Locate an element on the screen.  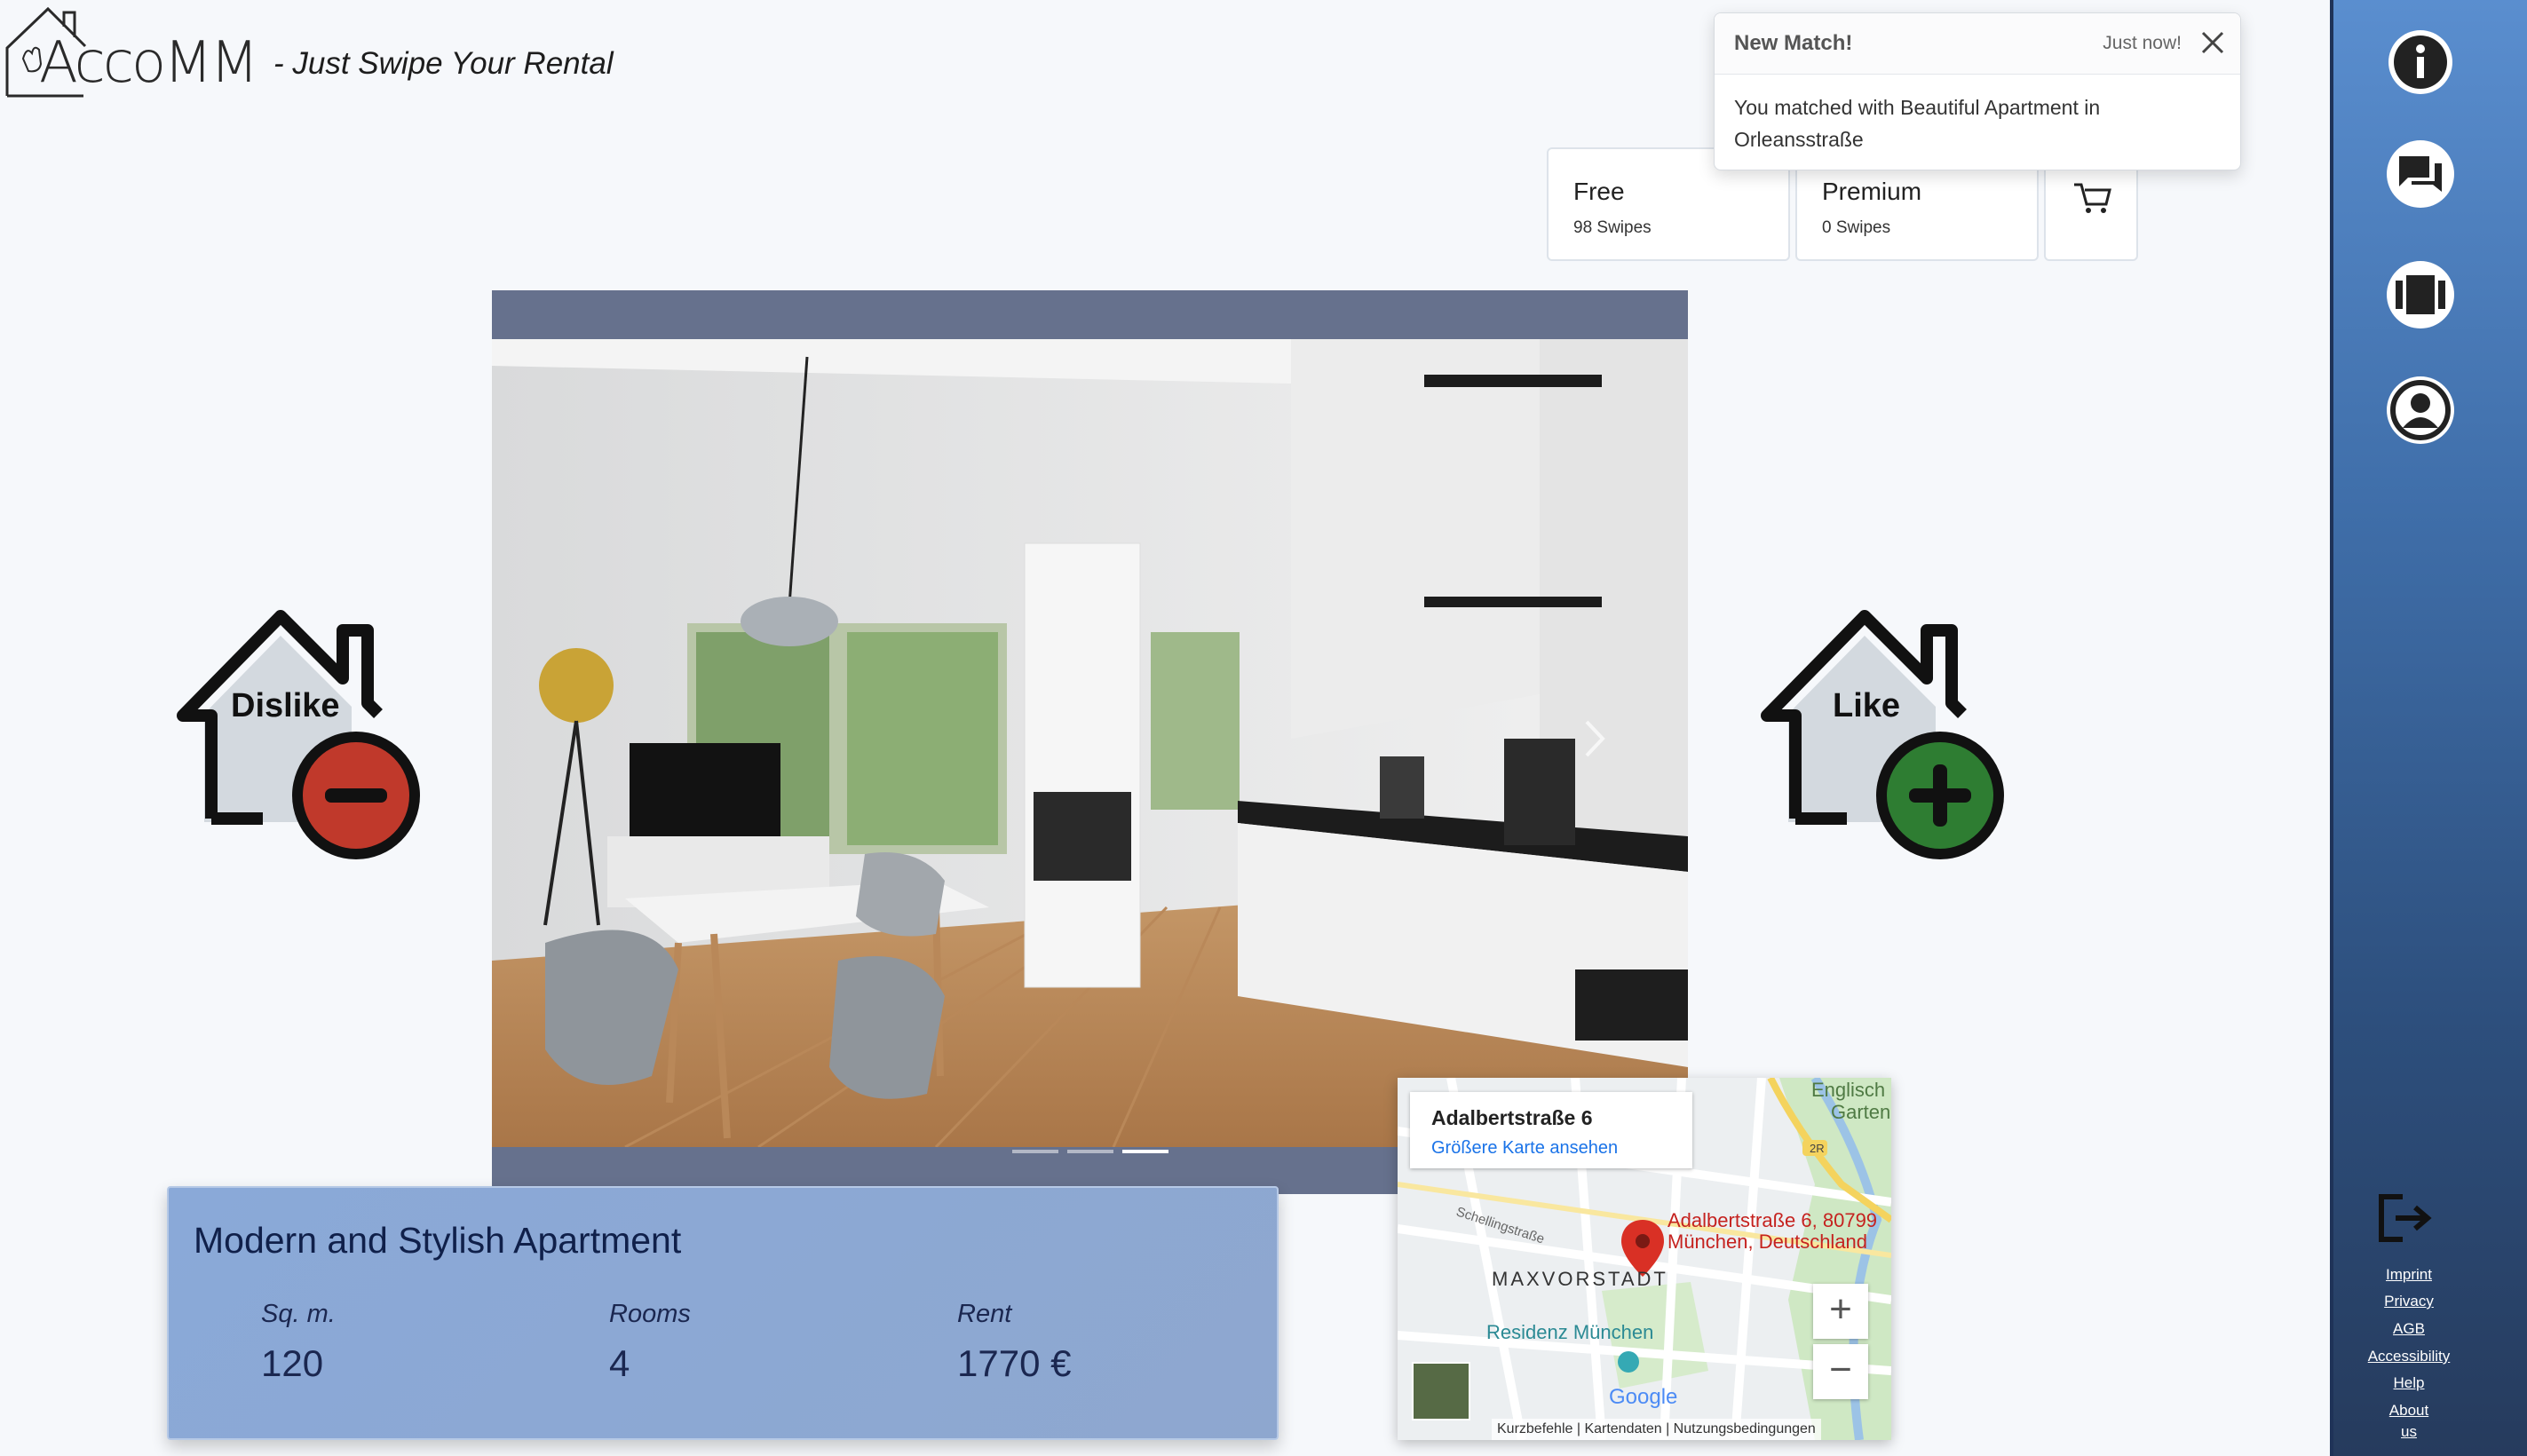
stat-value-sqm: 120 is located at coordinates (292, 1363).